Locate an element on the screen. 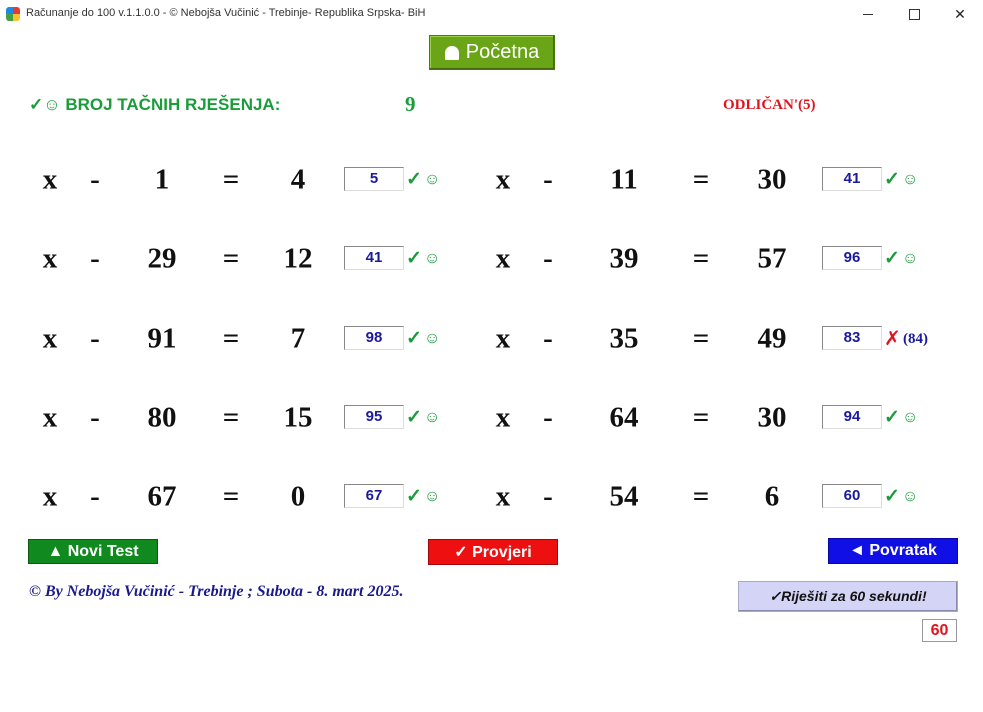 This screenshot has height=712, width=983. home-button: Početna is located at coordinates (492, 52).